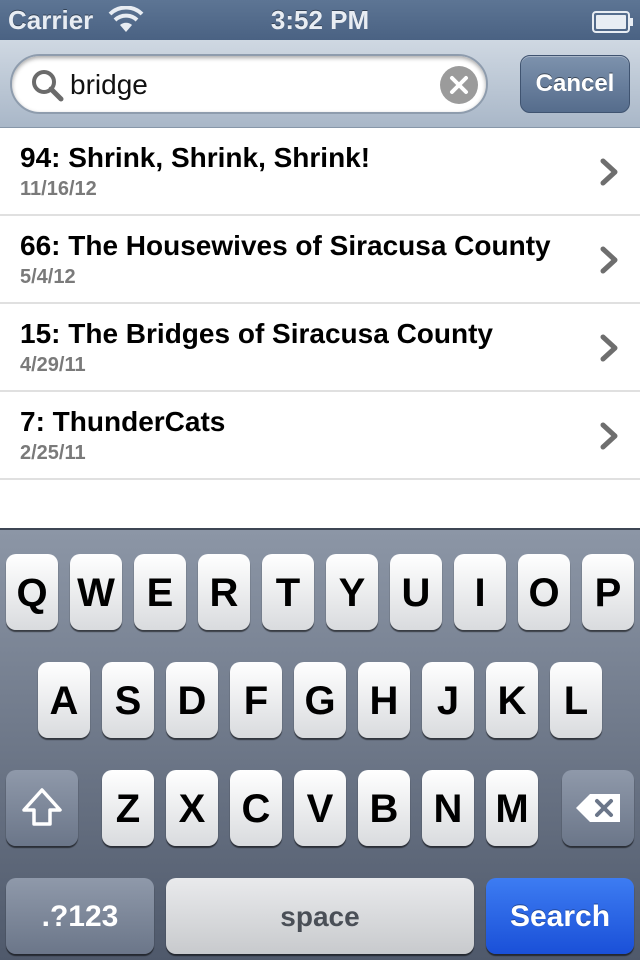 The image size is (640, 960). What do you see at coordinates (128, 700) in the screenshot?
I see `key-s: S` at bounding box center [128, 700].